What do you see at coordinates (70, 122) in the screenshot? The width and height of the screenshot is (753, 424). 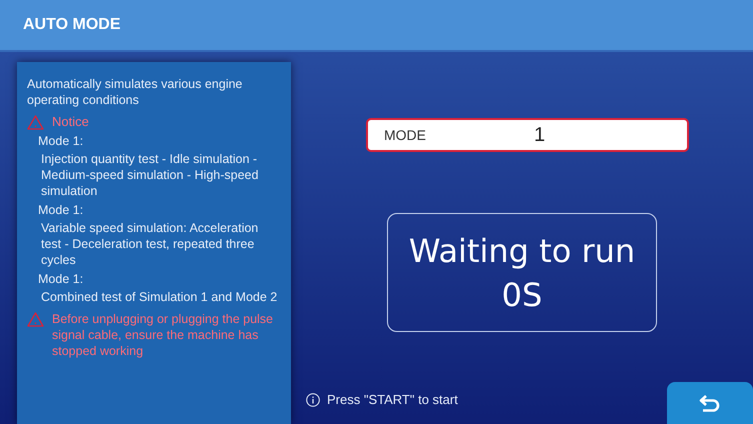 I see `notice-title: Notice` at bounding box center [70, 122].